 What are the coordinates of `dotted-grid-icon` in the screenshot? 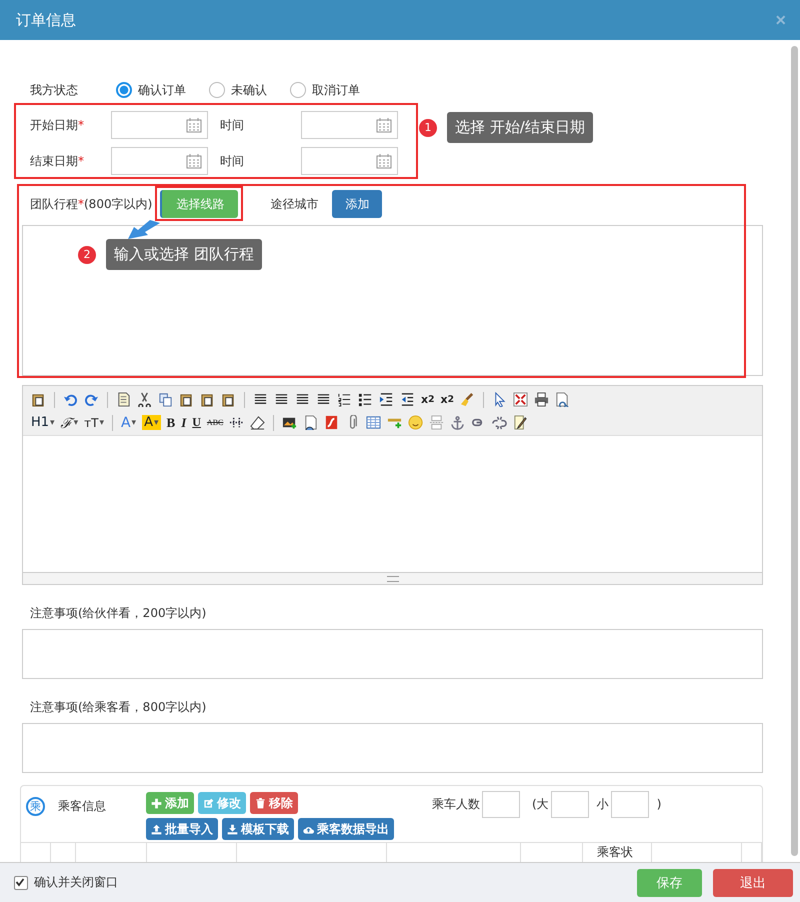 It's located at (236, 422).